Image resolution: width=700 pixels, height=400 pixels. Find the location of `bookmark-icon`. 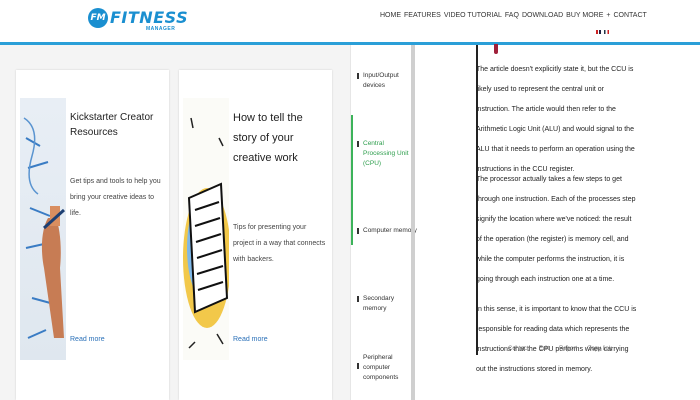

bookmark-icon is located at coordinates (496, 49).